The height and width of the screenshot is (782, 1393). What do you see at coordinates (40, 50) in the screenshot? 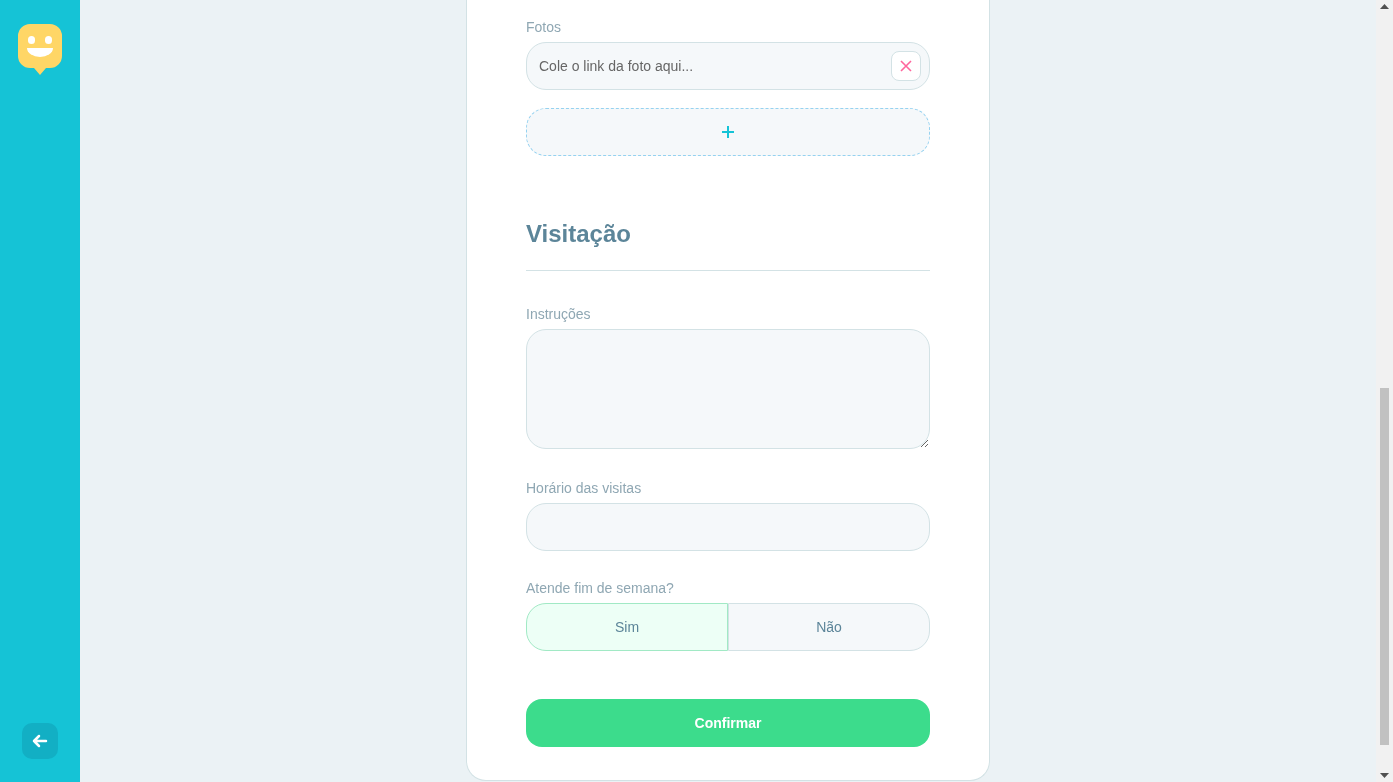
I see `smiley-logo-icon` at bounding box center [40, 50].